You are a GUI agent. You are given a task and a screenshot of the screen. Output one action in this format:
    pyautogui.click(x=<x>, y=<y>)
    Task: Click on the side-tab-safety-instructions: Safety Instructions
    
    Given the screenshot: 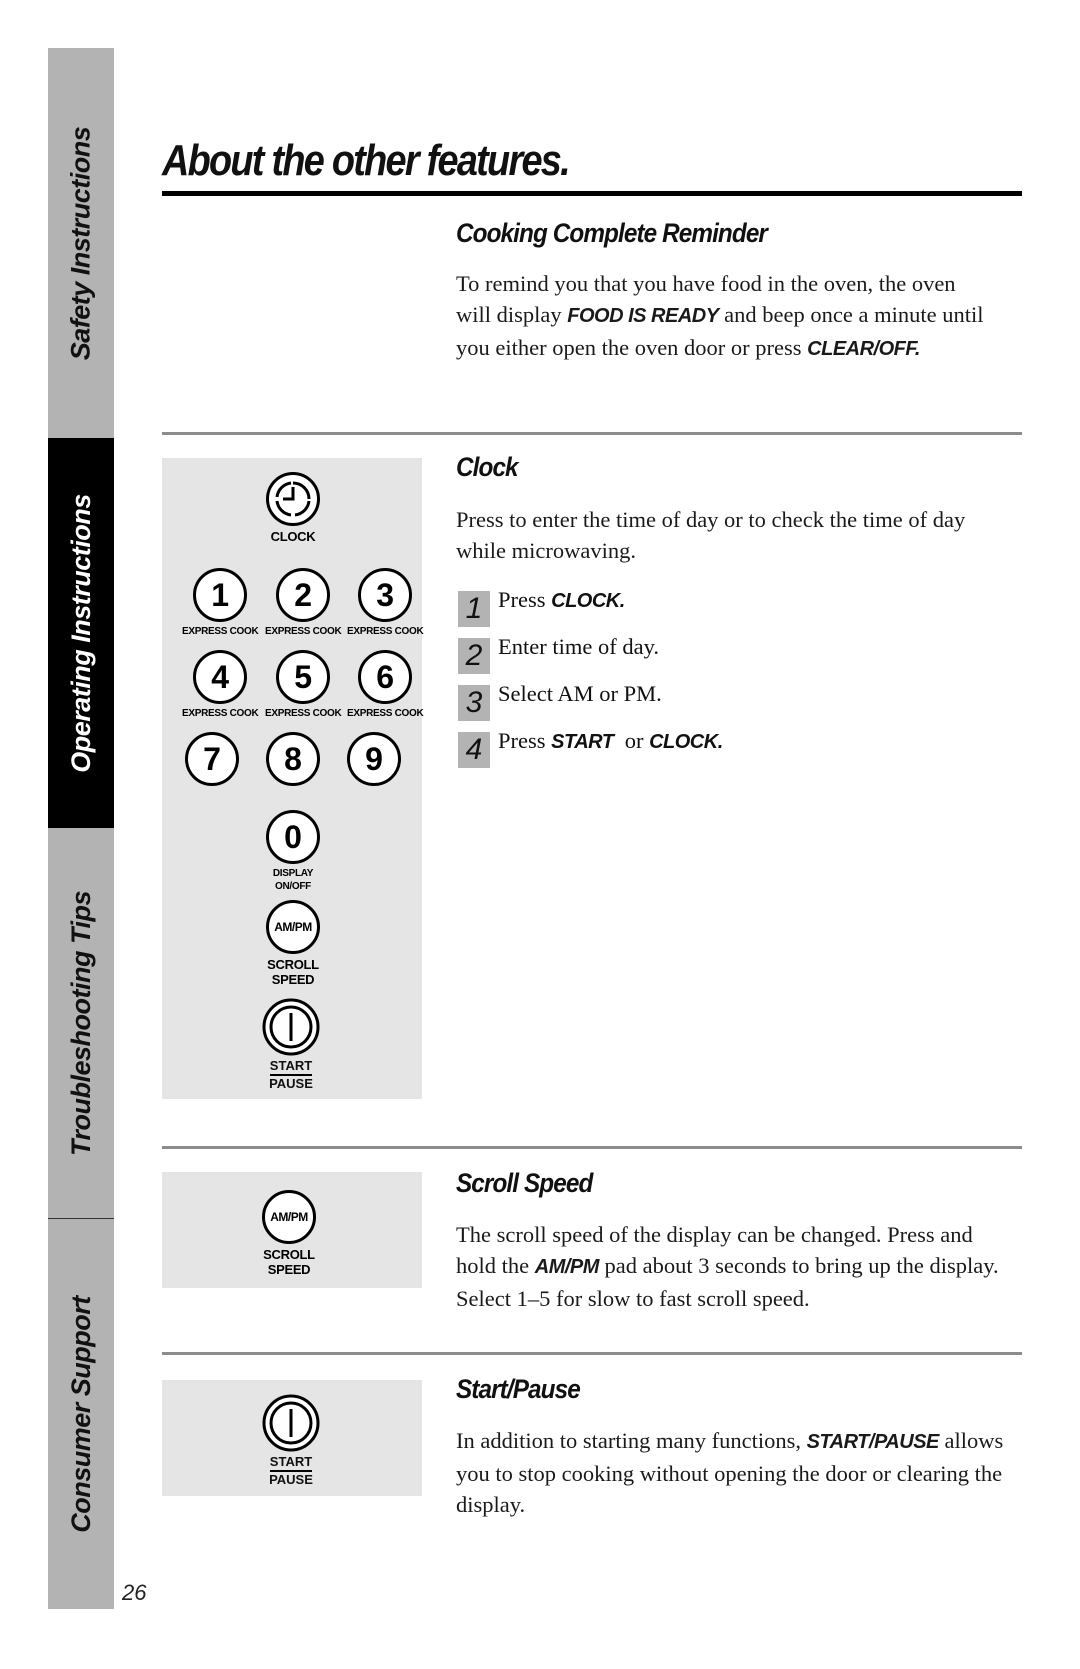 What is the action you would take?
    pyautogui.click(x=81, y=243)
    